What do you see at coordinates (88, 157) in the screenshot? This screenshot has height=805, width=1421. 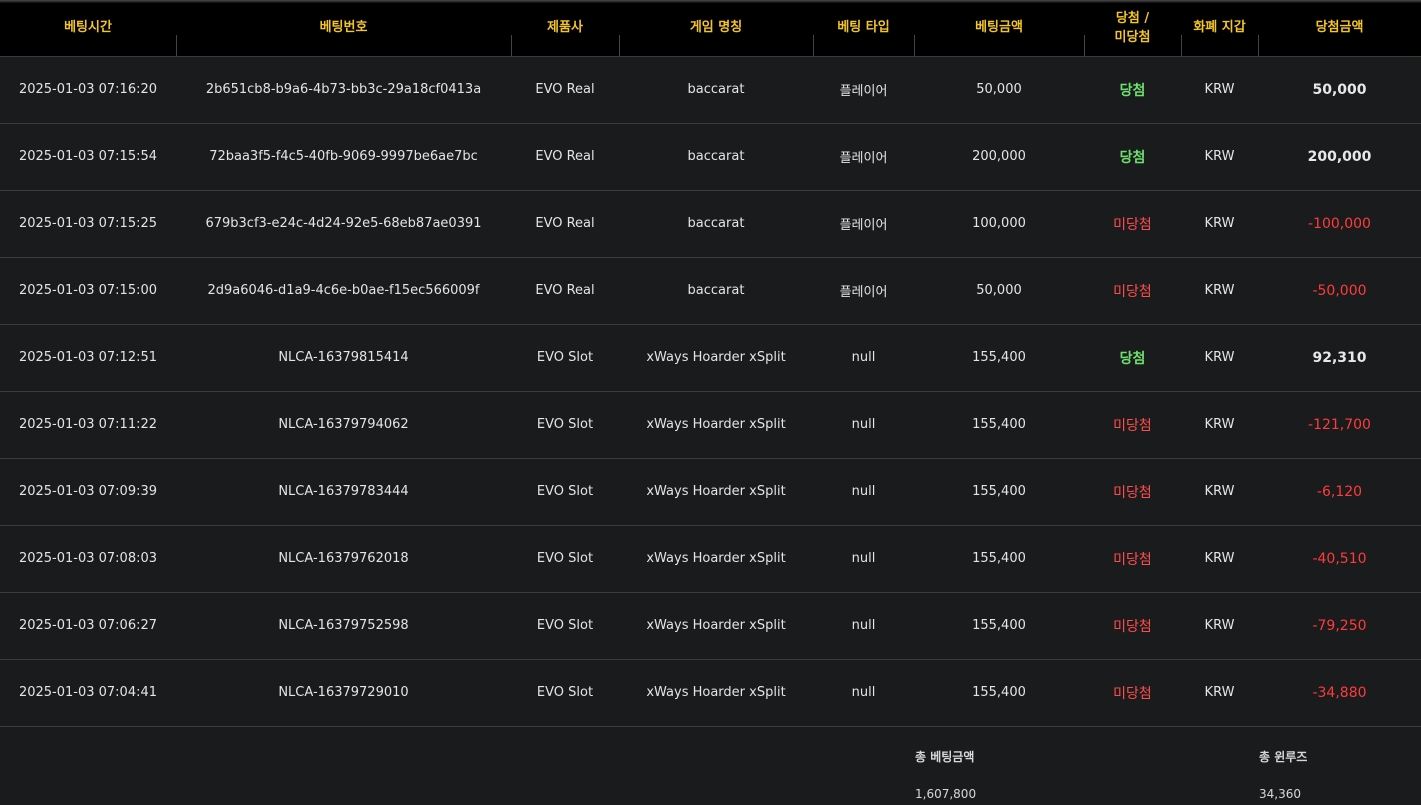 I see `bet-time-cell: 2025-01-03 07:15:54` at bounding box center [88, 157].